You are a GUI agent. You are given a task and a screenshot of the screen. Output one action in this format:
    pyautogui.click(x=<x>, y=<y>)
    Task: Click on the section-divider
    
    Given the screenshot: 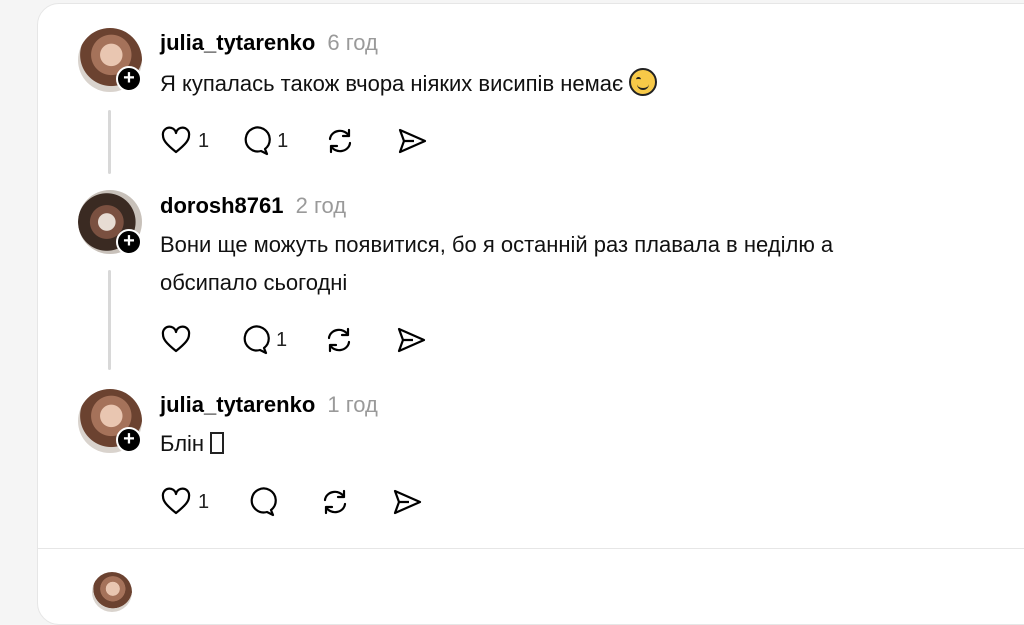 What is the action you would take?
    pyautogui.click(x=530, y=548)
    